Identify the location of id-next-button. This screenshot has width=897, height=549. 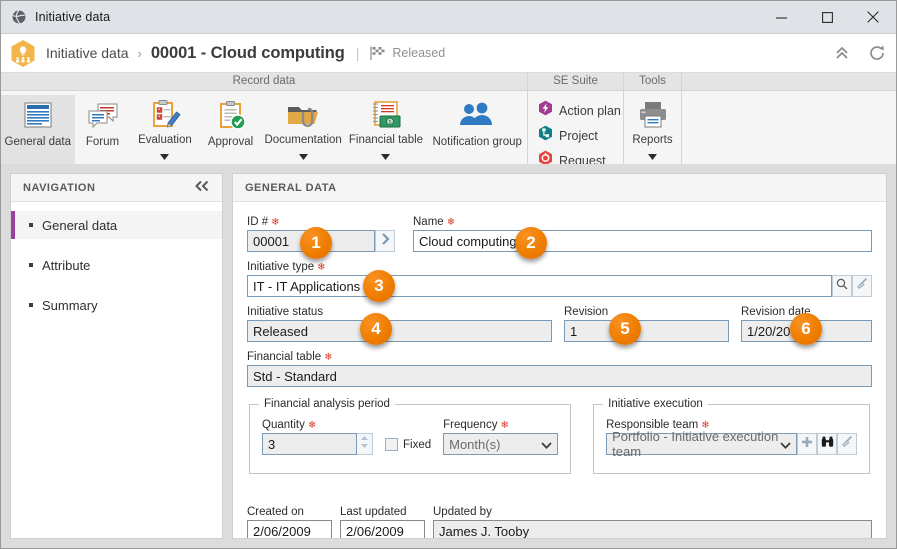
(385, 241).